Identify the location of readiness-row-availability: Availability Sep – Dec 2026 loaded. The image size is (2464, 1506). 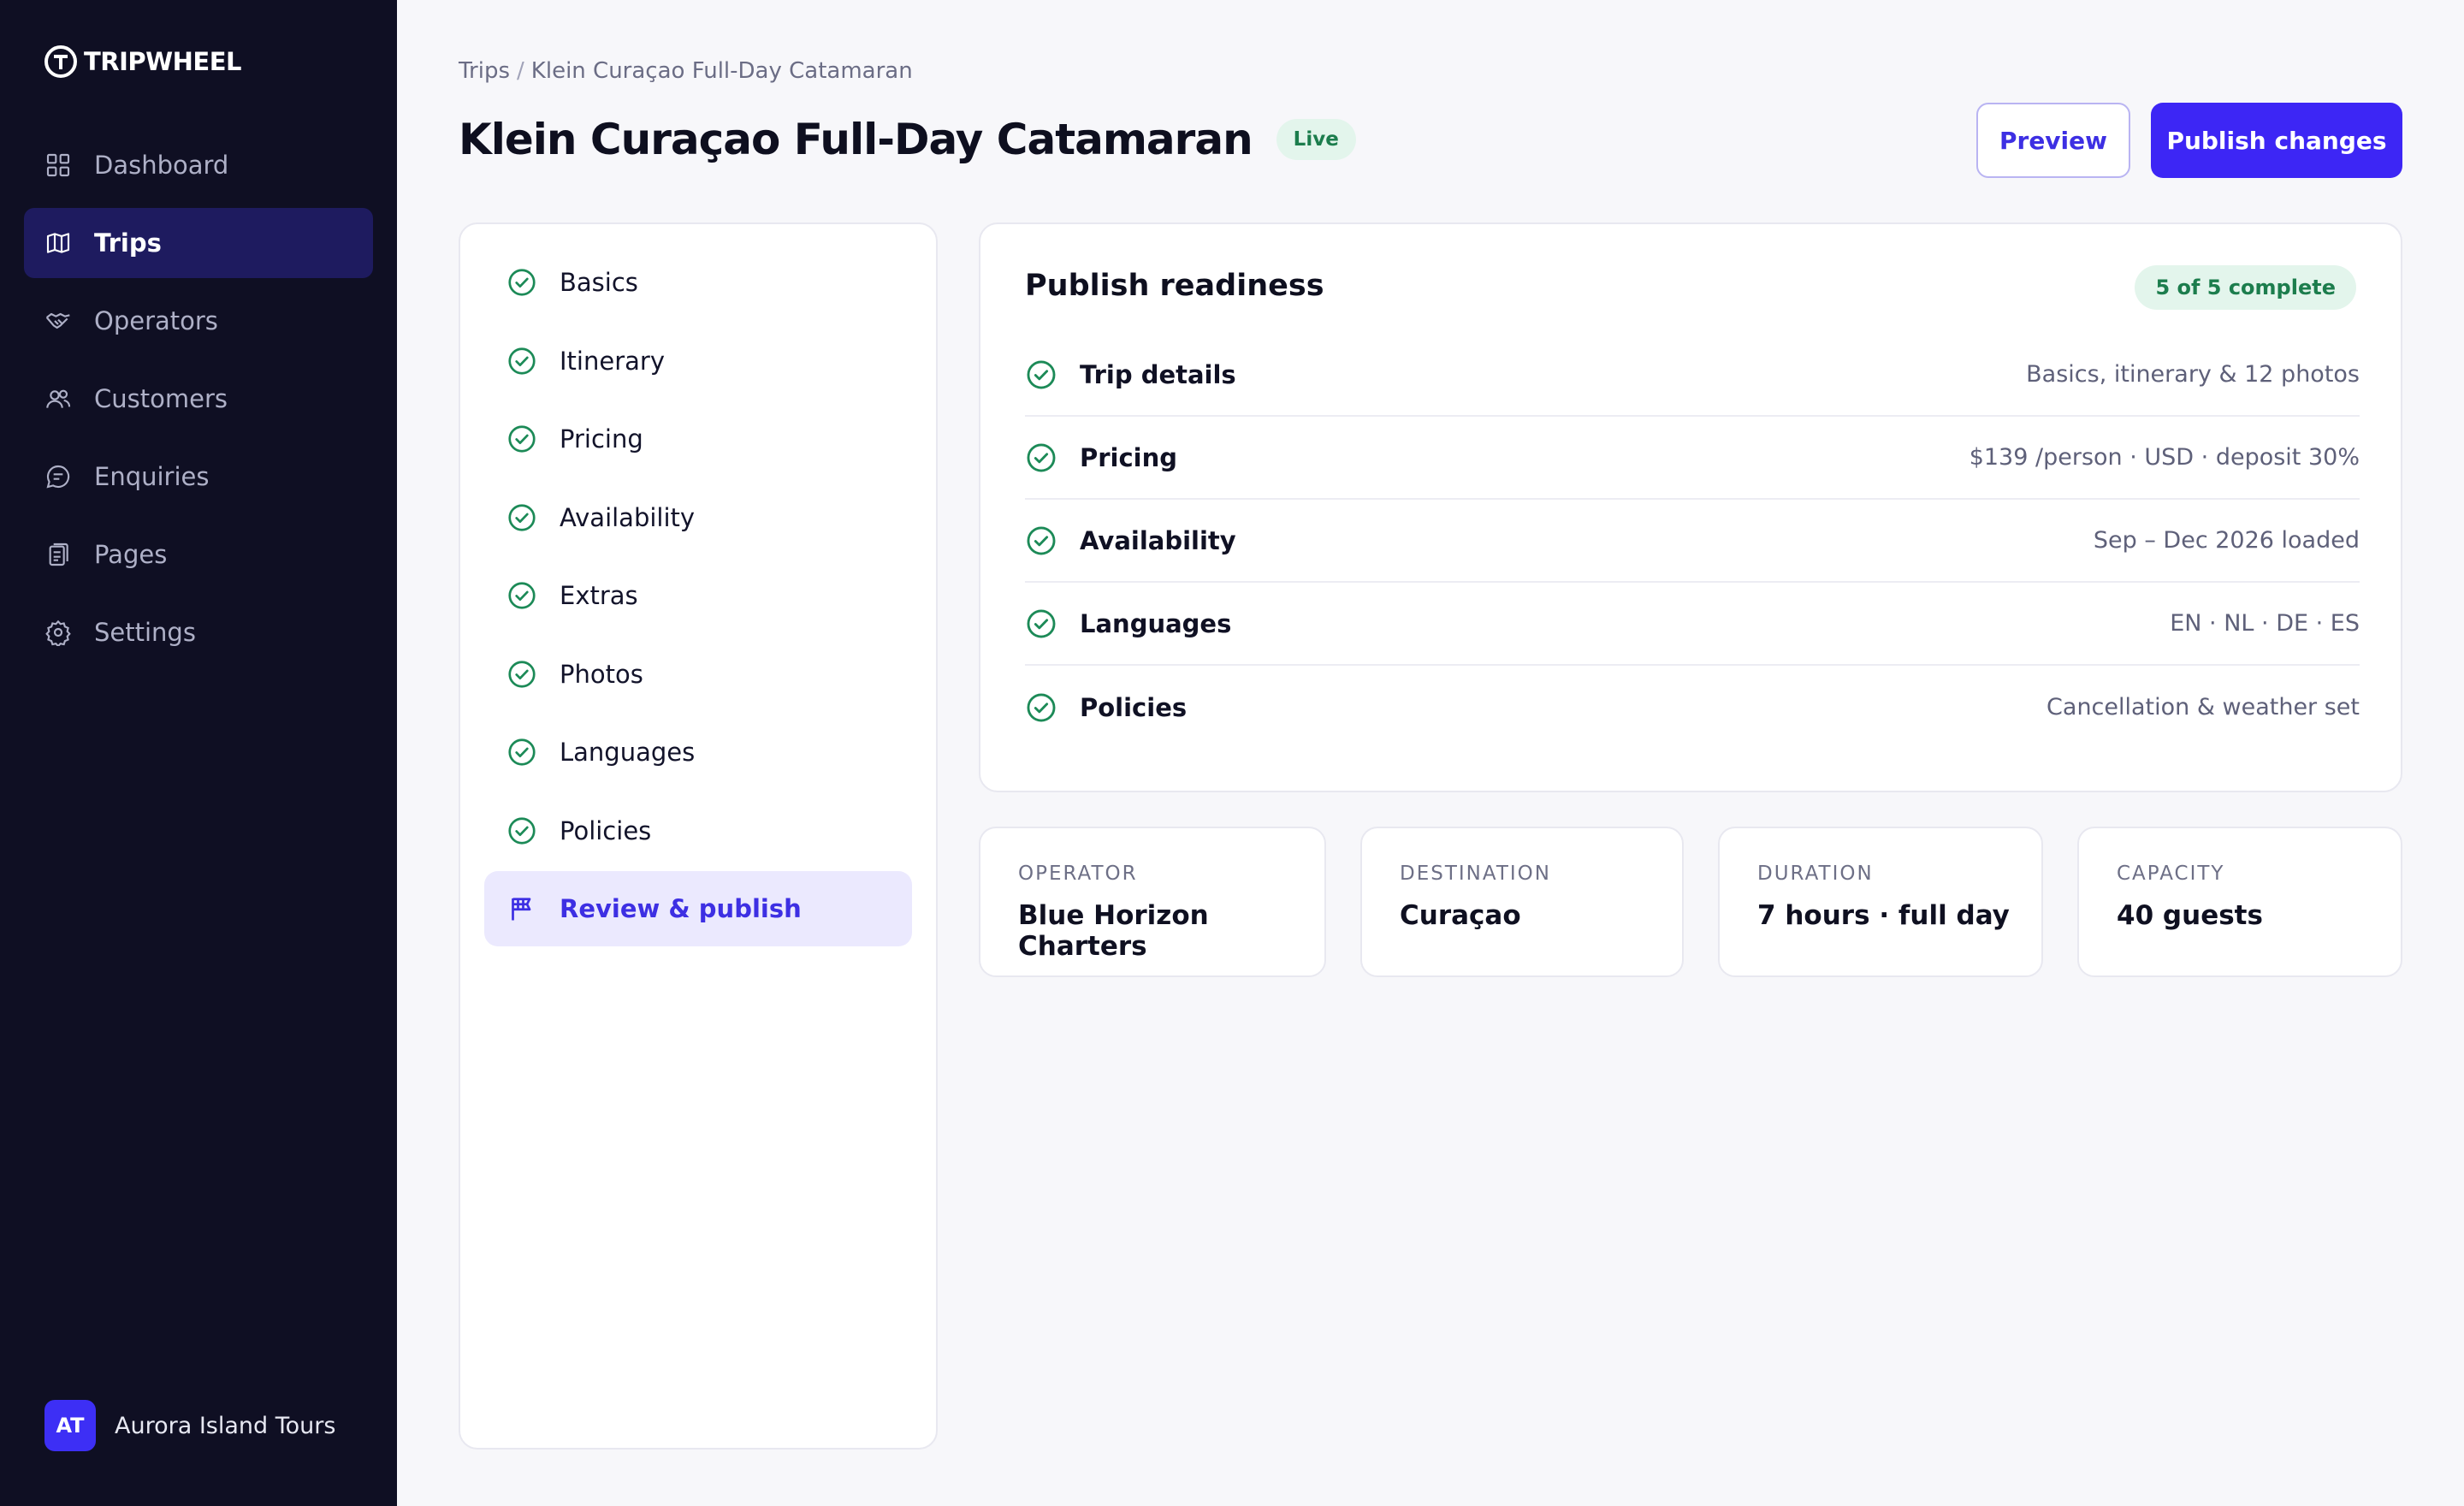
(1692, 541).